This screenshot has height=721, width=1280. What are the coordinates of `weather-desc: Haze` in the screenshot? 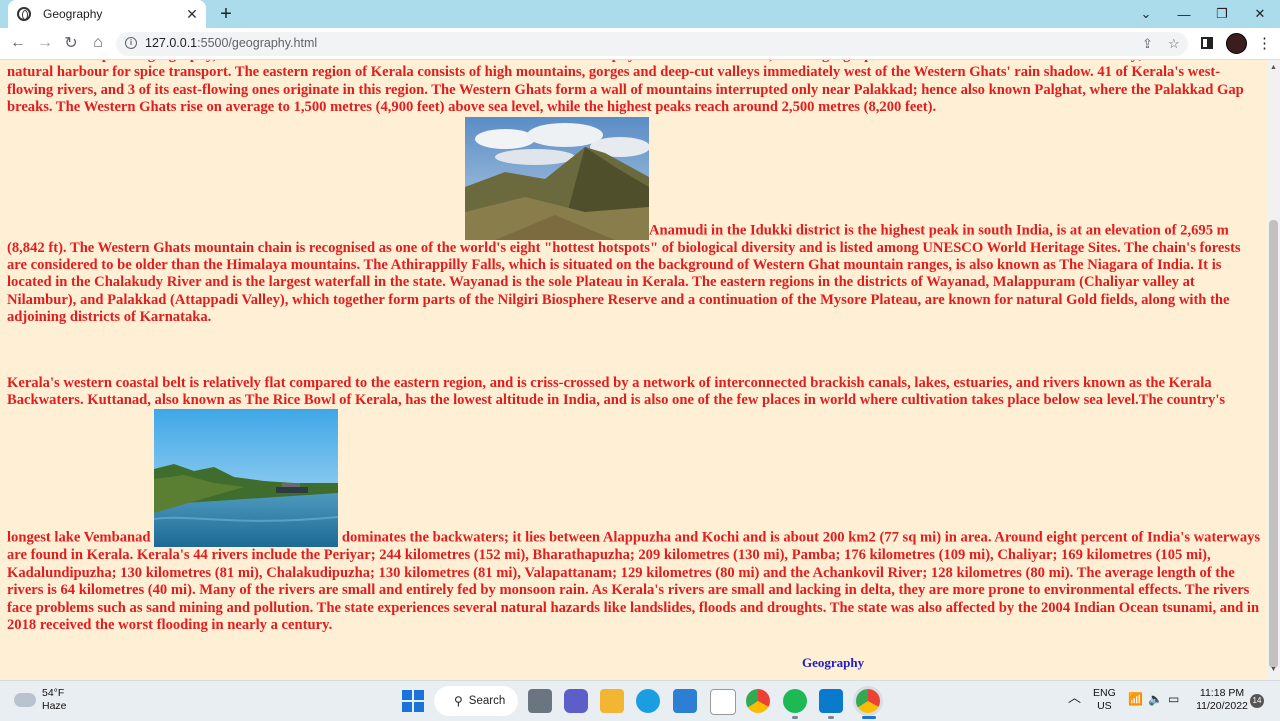 It's located at (54, 706).